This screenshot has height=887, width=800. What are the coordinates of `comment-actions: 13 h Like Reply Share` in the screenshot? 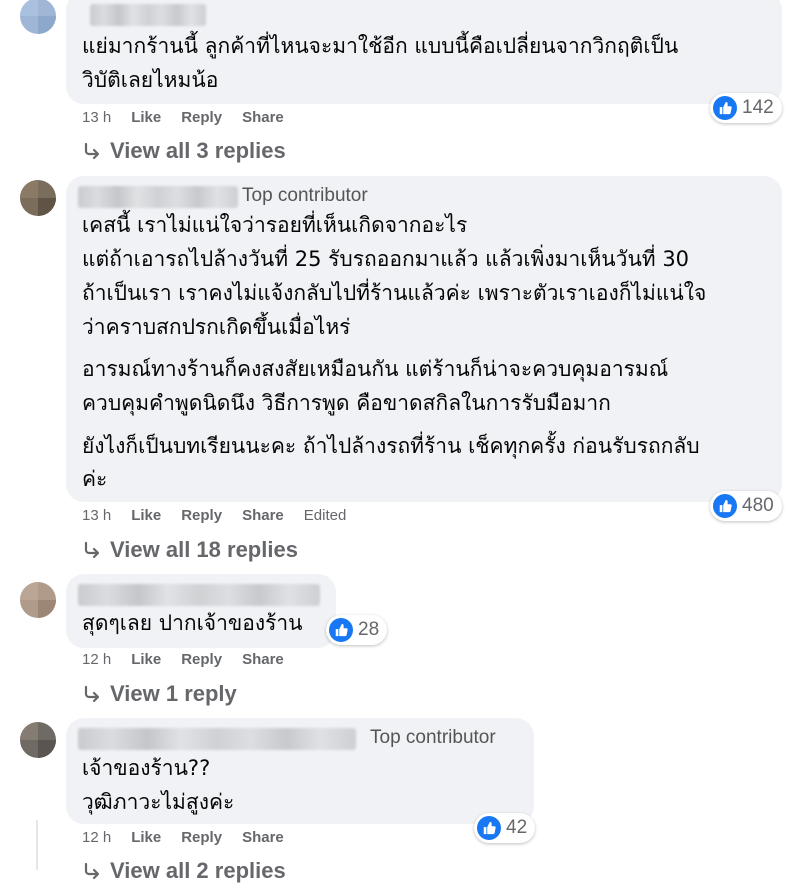 It's located at (193, 117).